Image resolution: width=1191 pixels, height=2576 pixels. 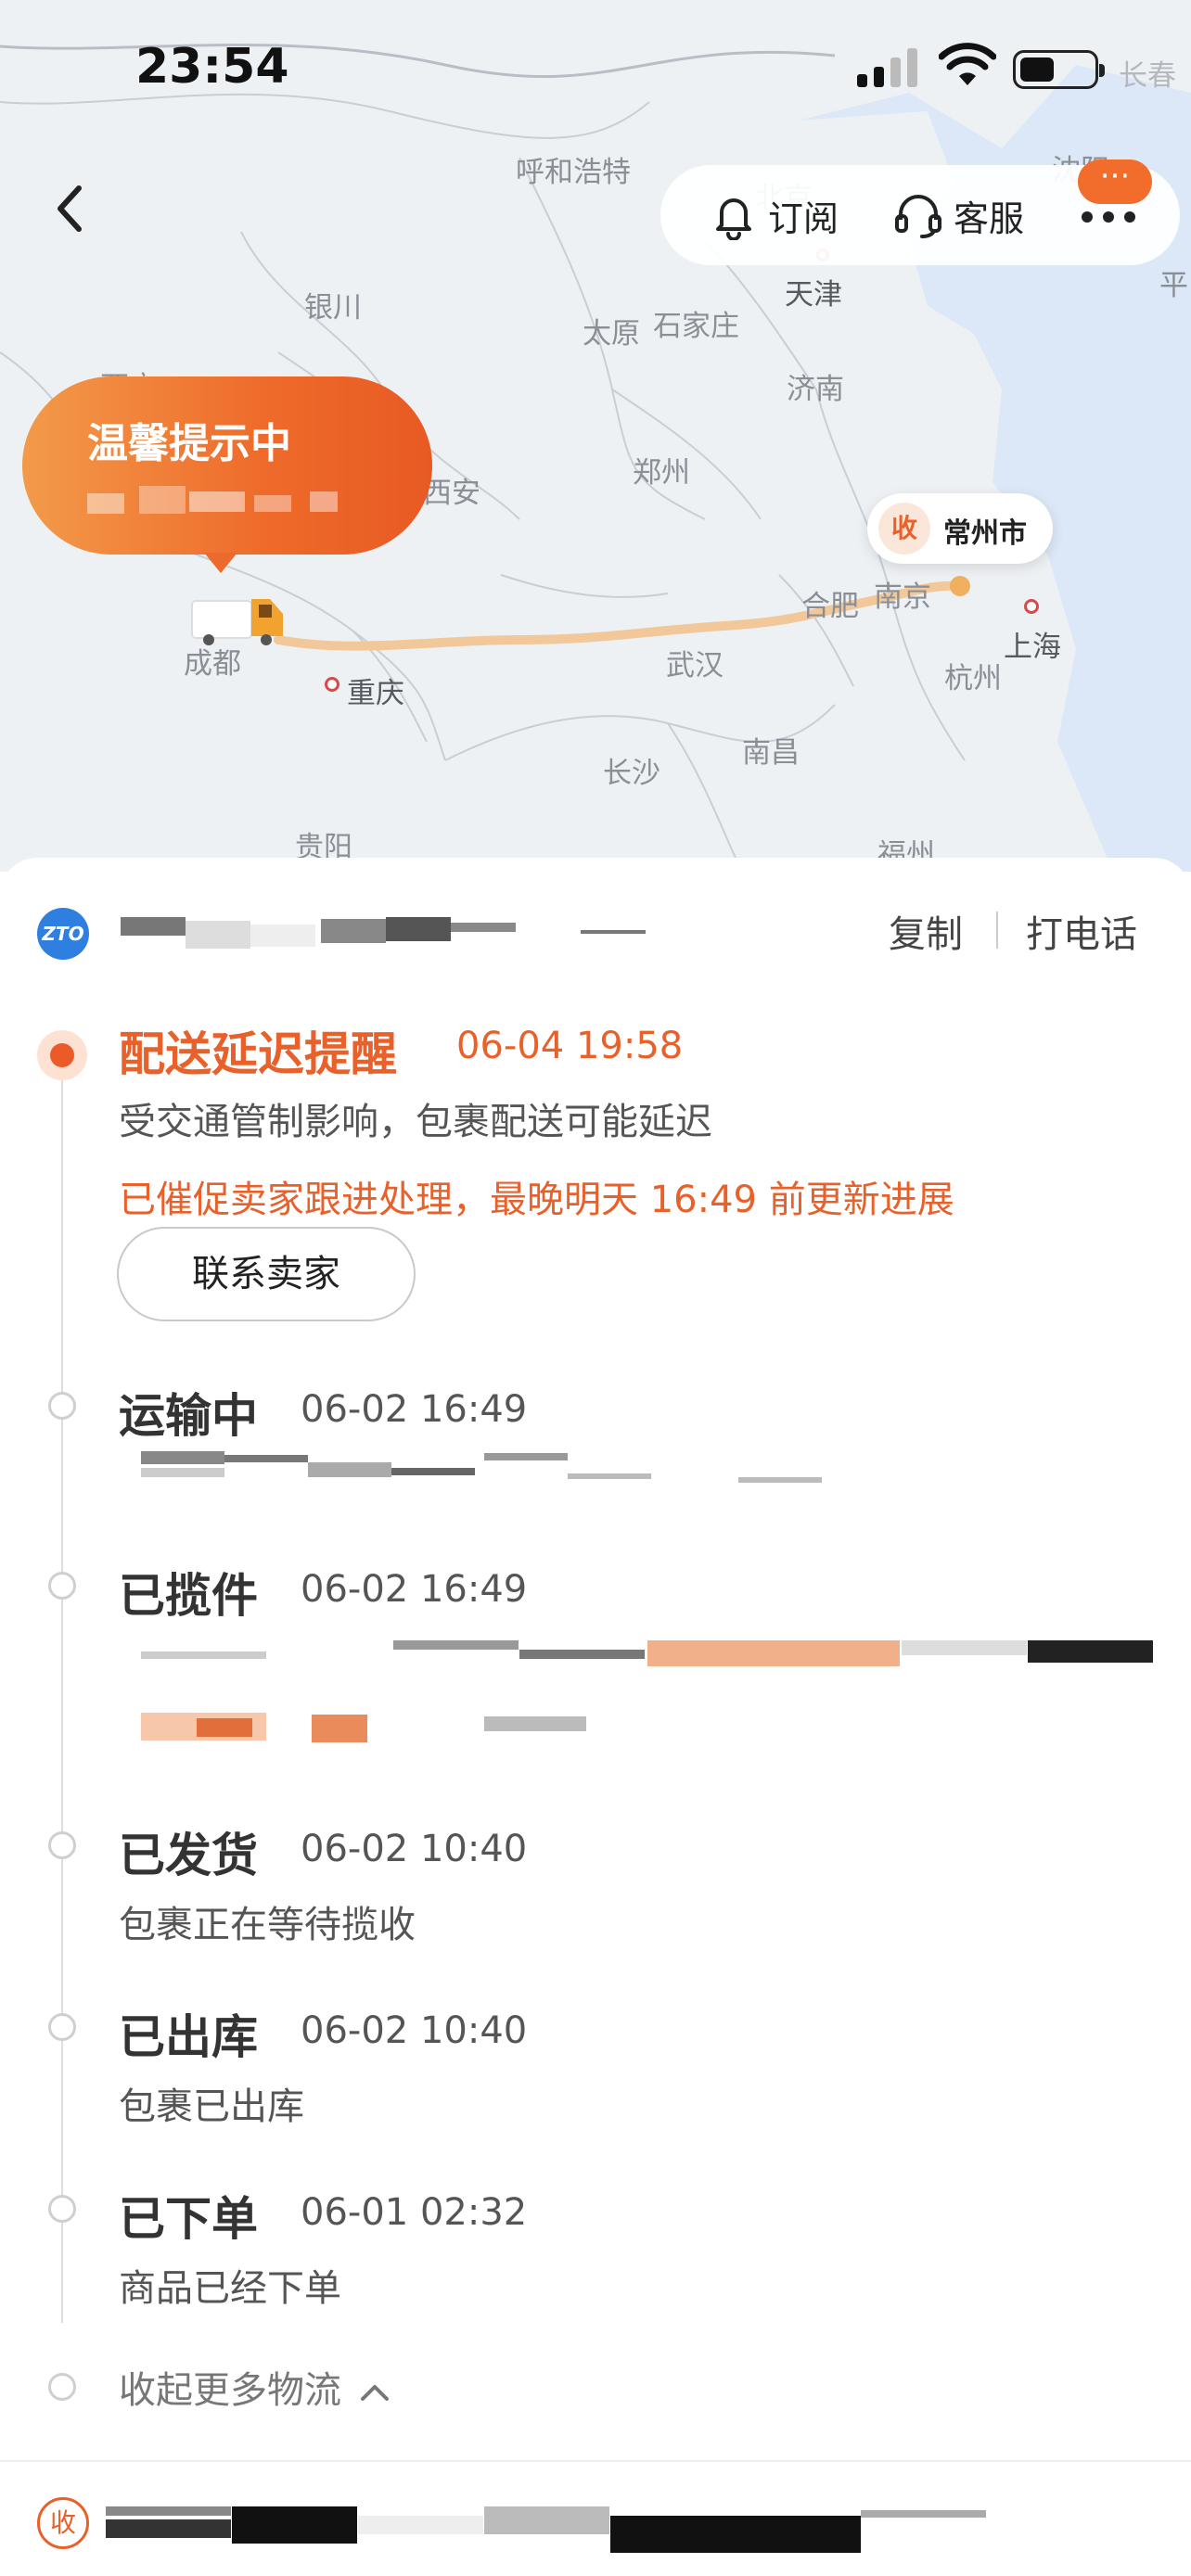 I want to click on event-time: 06-01 02:32, so click(x=414, y=2212).